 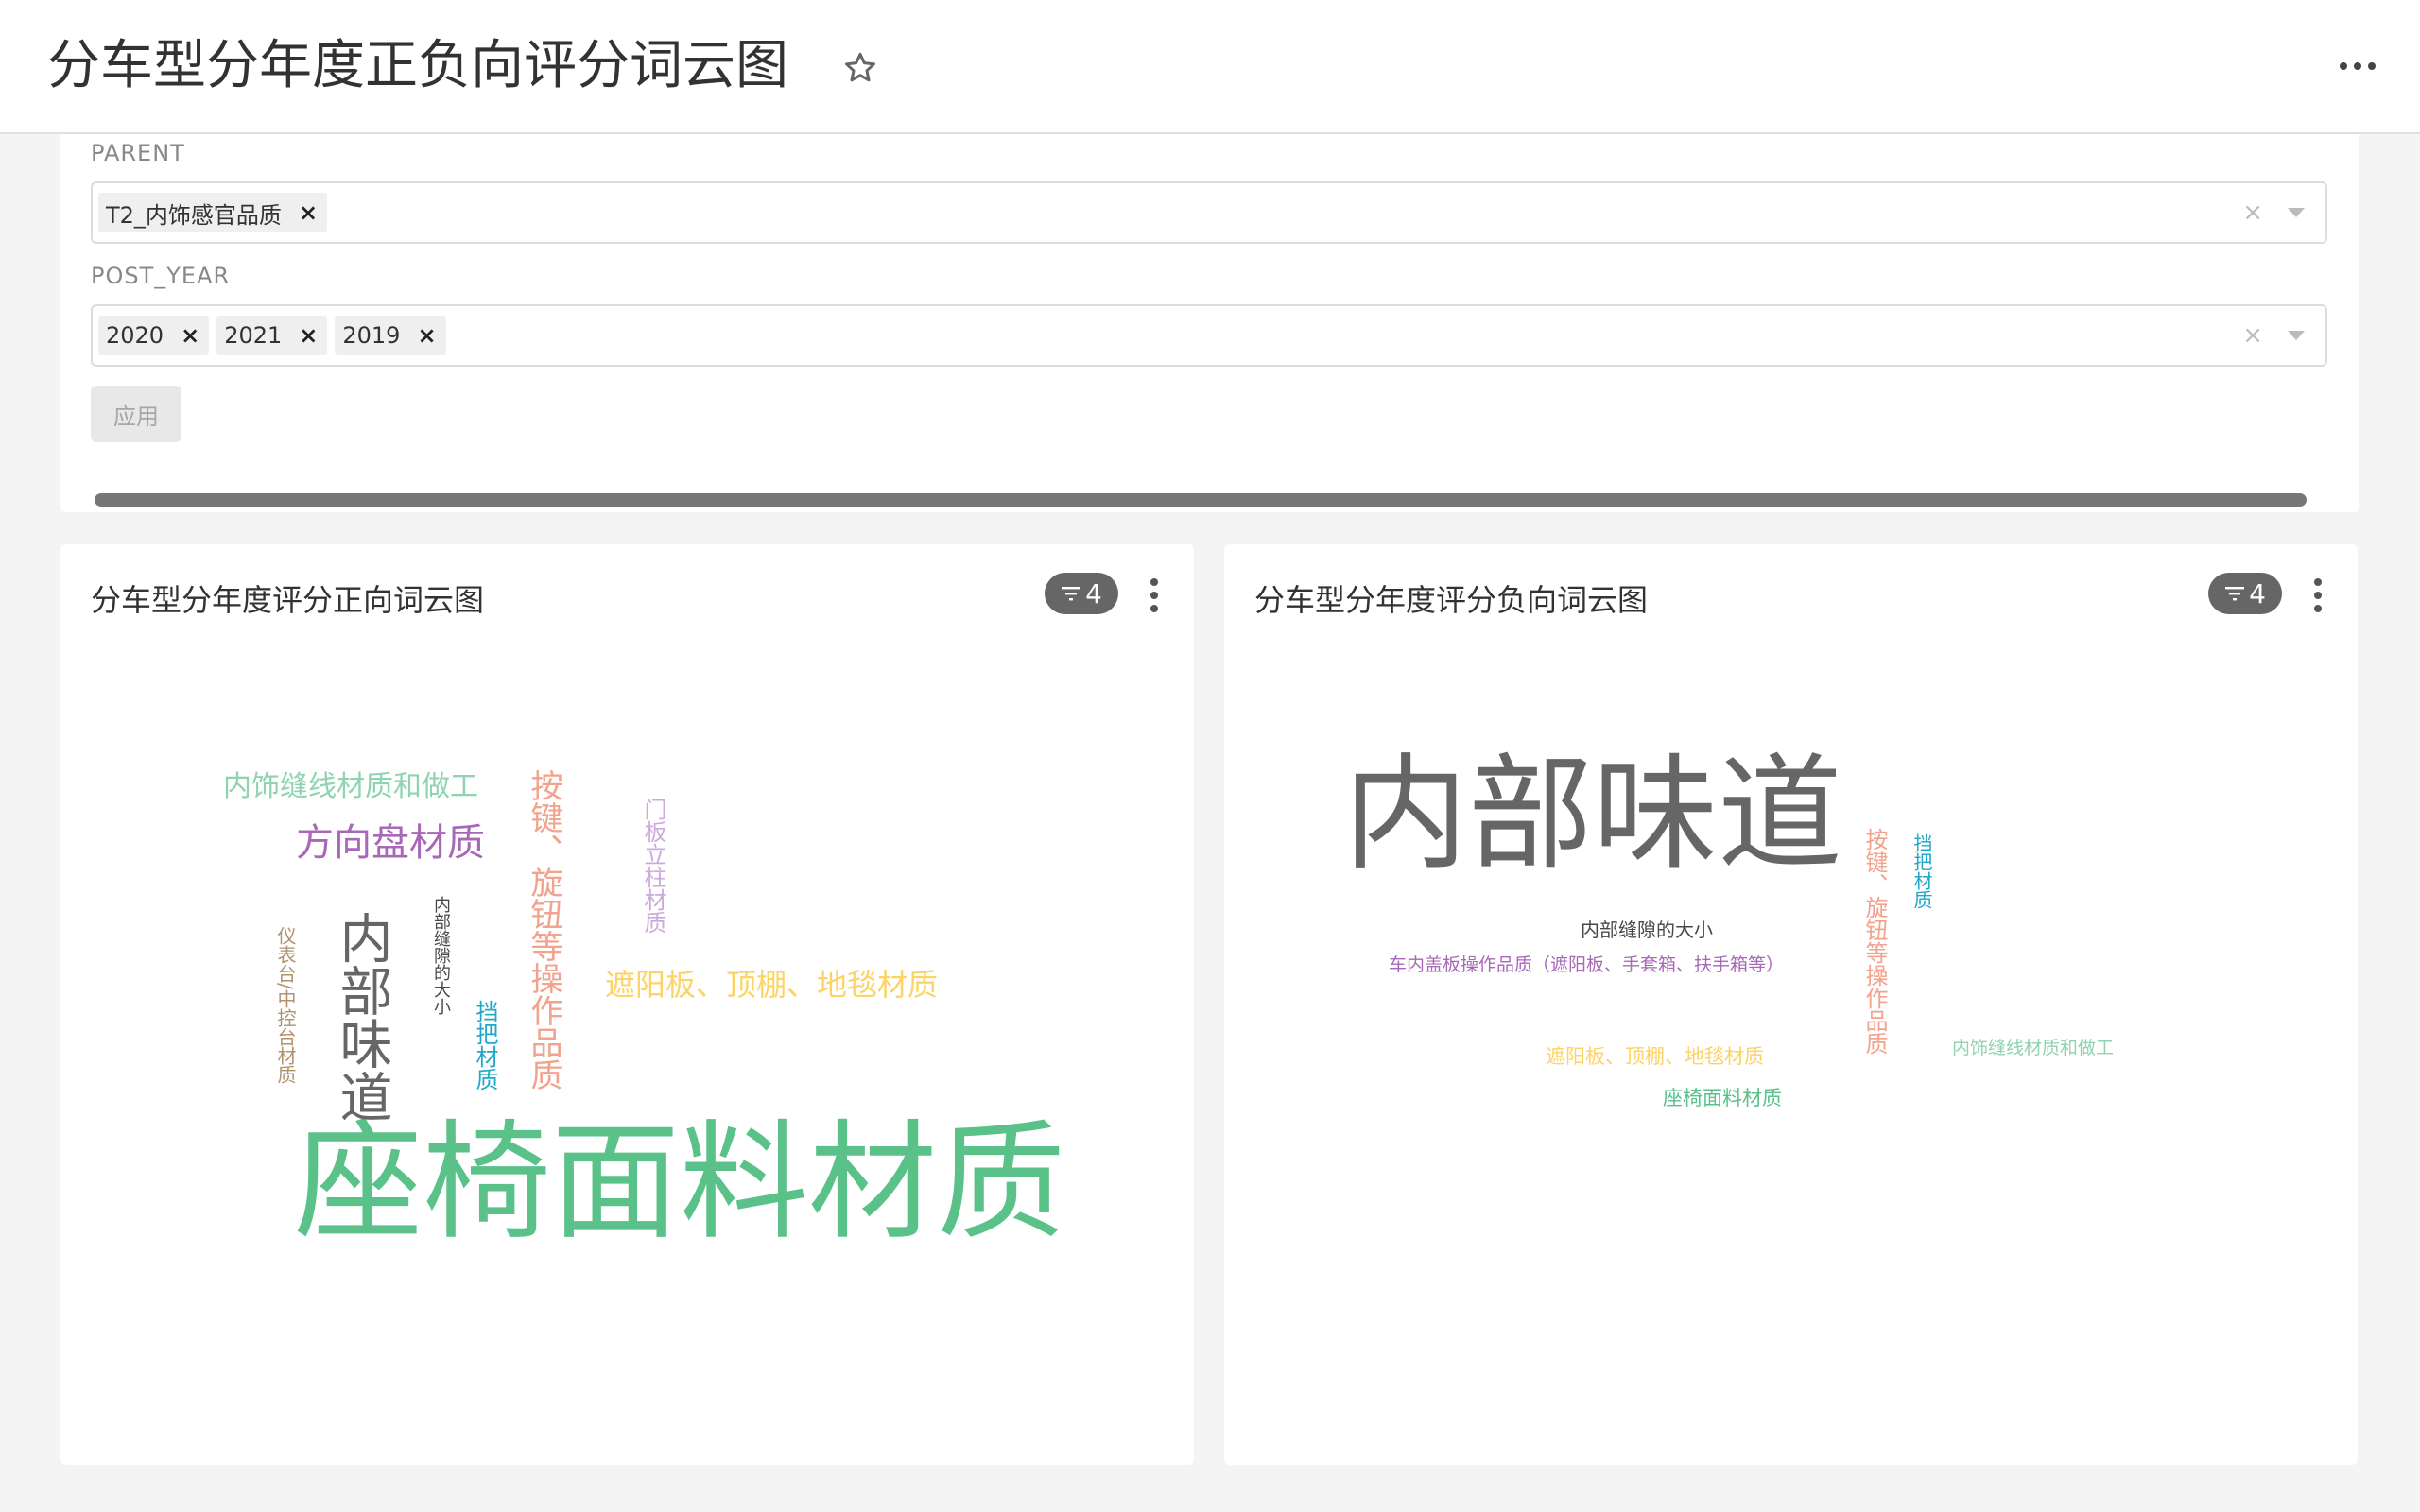 What do you see at coordinates (2357, 66) in the screenshot?
I see `more-horizontal-icon` at bounding box center [2357, 66].